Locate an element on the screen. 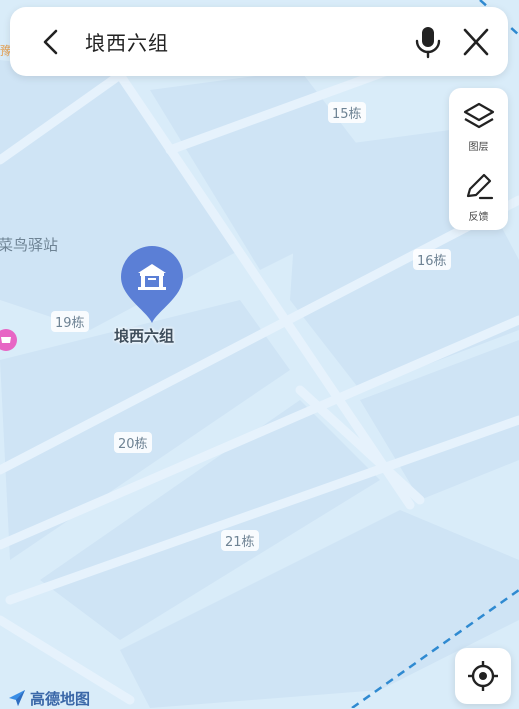 This screenshot has width=519, height=709. feedback-button: 反馈 is located at coordinates (478, 196).